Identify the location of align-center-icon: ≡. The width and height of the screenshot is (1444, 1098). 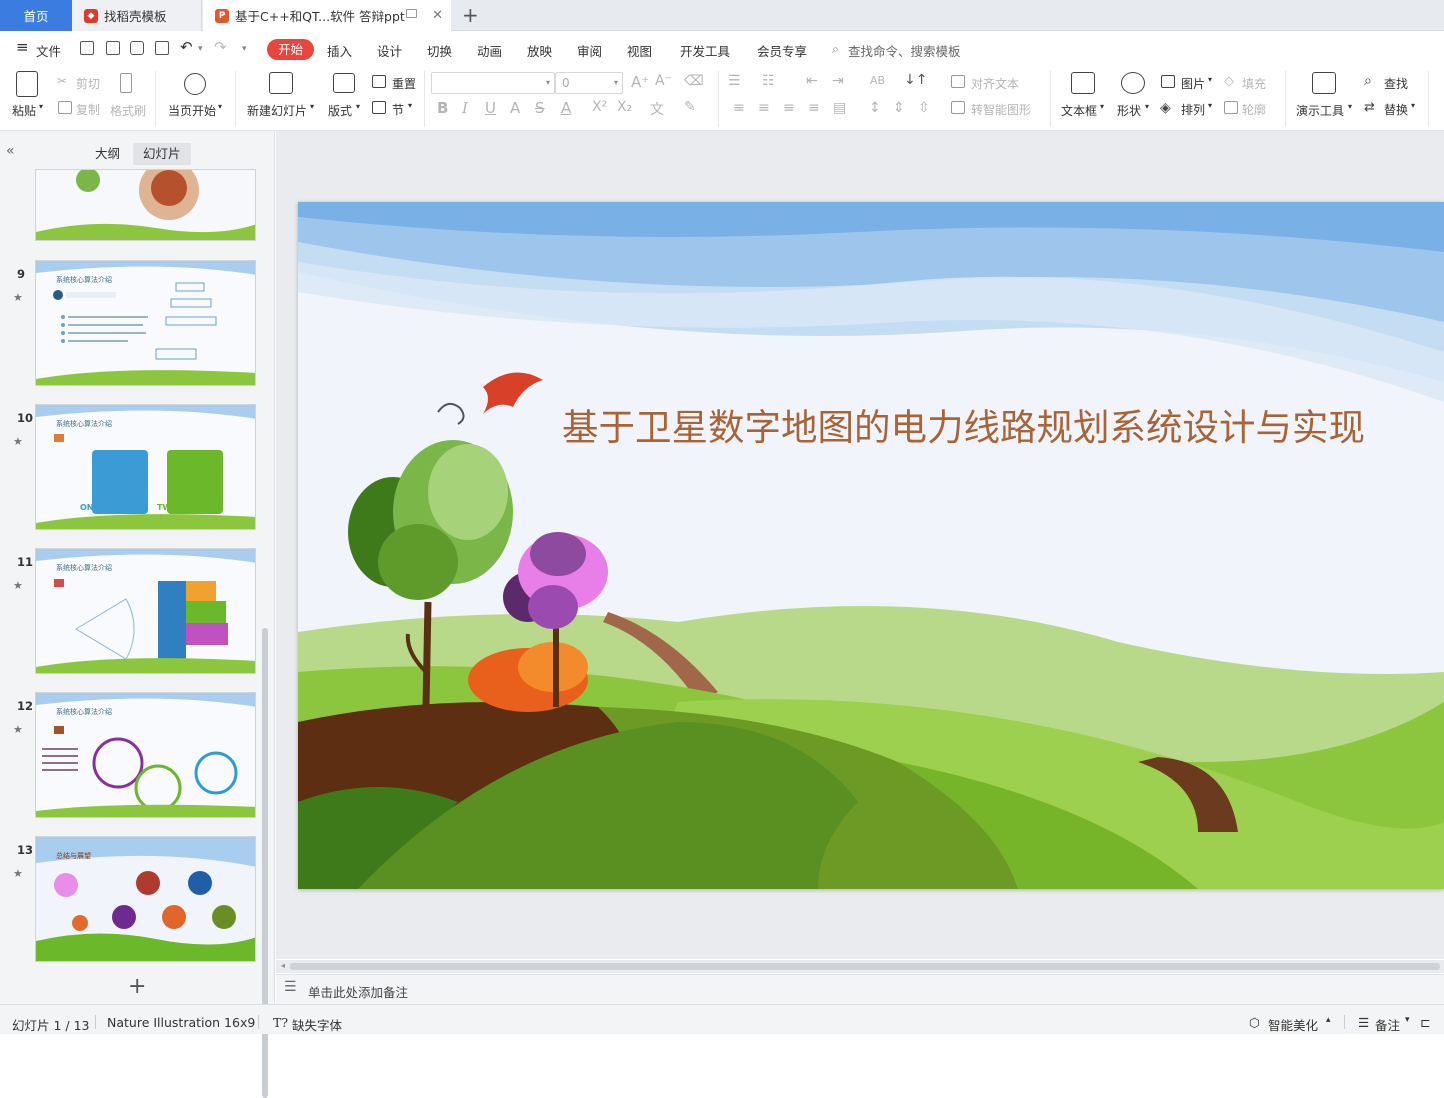
(764, 108).